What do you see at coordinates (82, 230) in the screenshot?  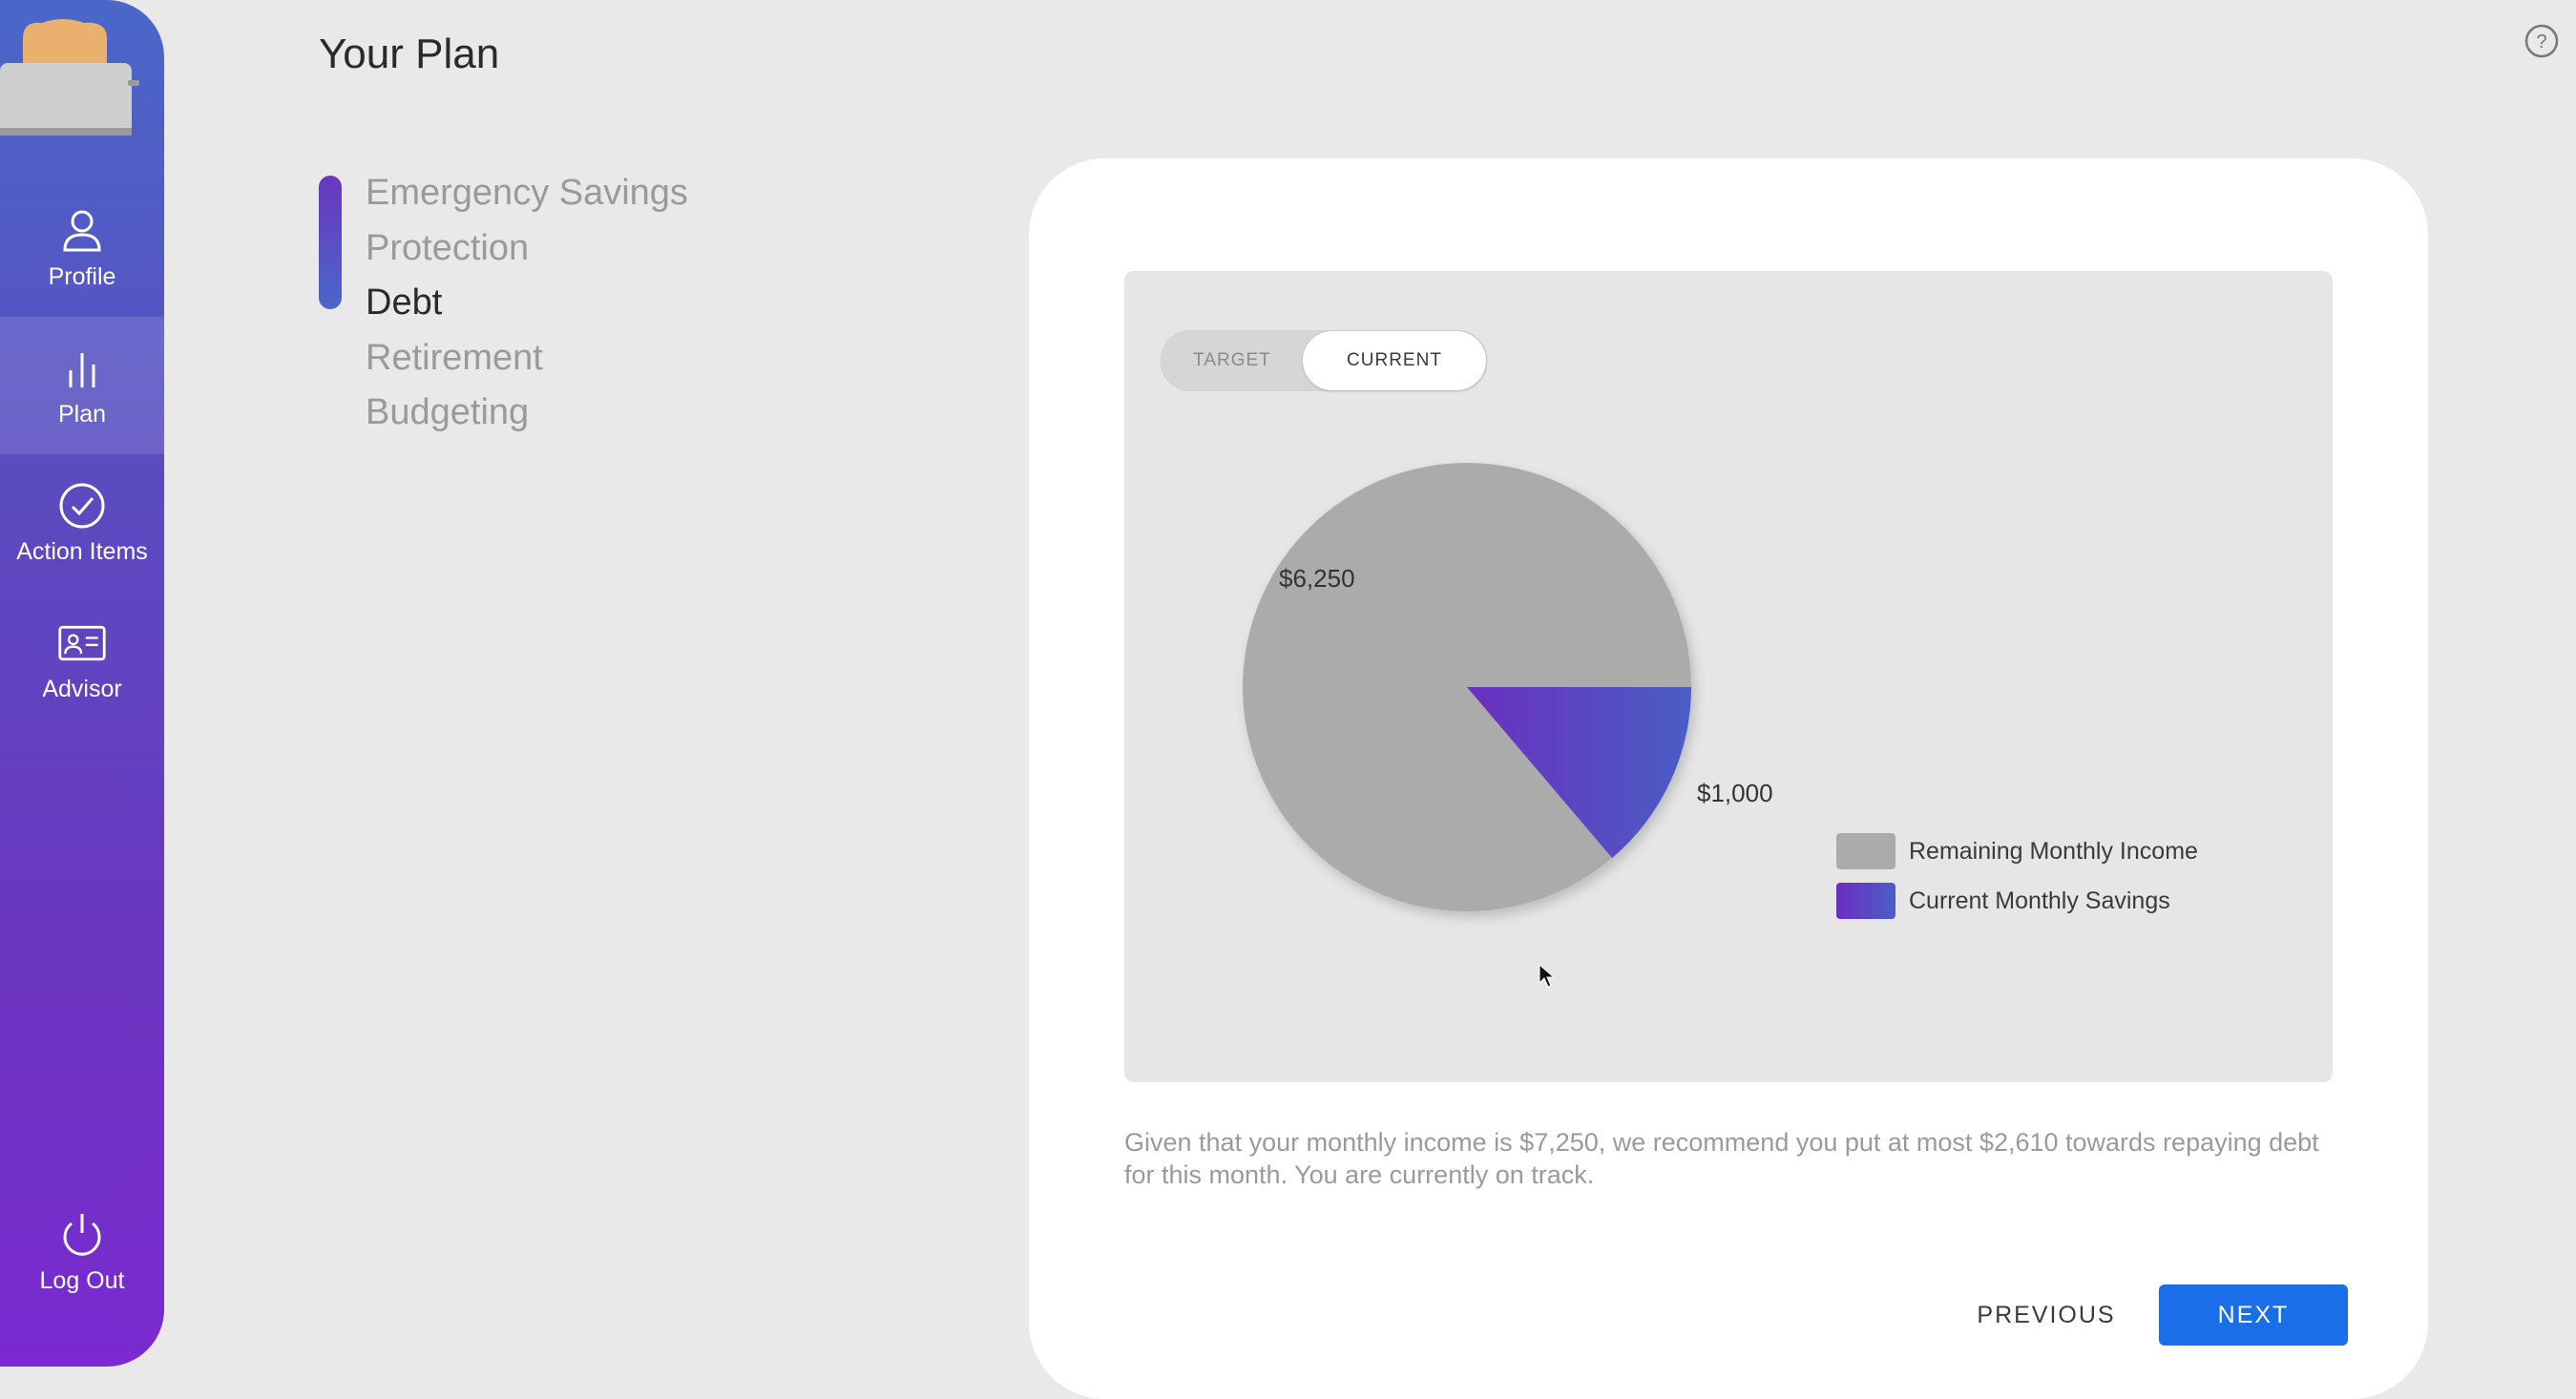 I see `person-icon` at bounding box center [82, 230].